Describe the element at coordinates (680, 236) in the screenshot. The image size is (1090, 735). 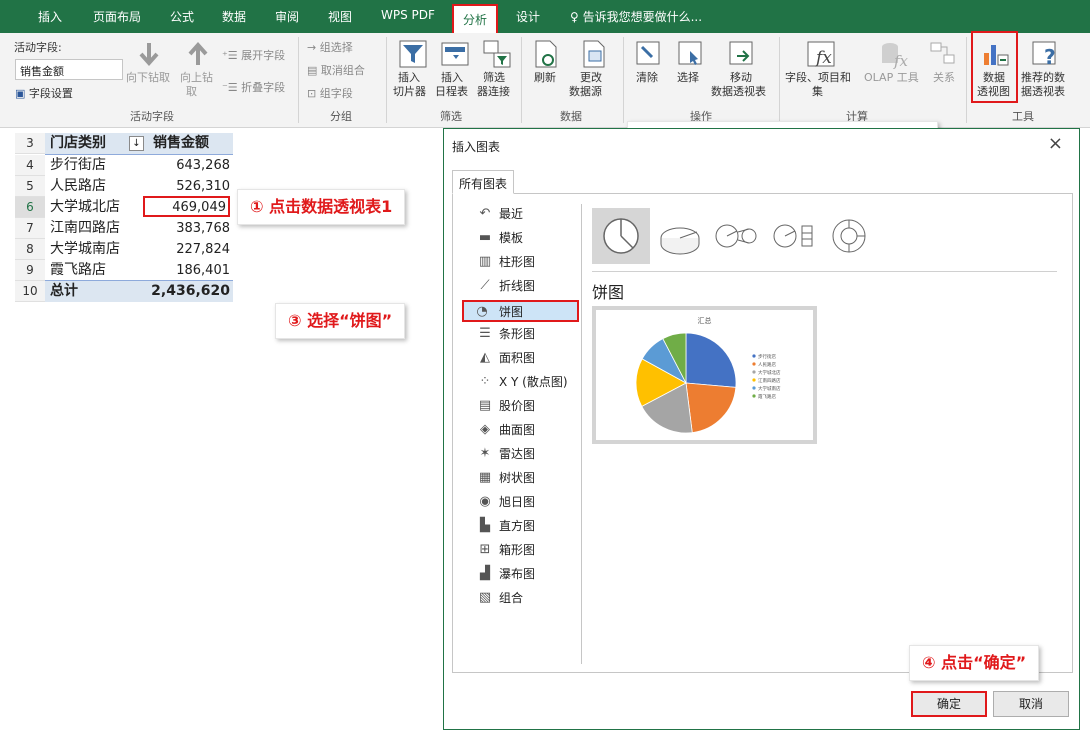
I see `3d-pie-icon` at that location.